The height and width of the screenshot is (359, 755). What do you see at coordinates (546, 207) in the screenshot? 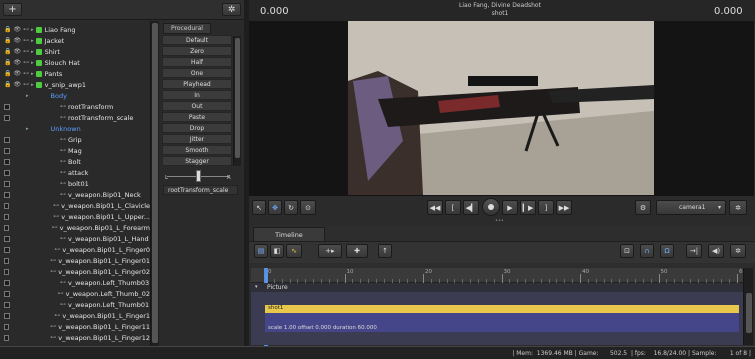
I see `last-frame-button: ]` at bounding box center [546, 207].